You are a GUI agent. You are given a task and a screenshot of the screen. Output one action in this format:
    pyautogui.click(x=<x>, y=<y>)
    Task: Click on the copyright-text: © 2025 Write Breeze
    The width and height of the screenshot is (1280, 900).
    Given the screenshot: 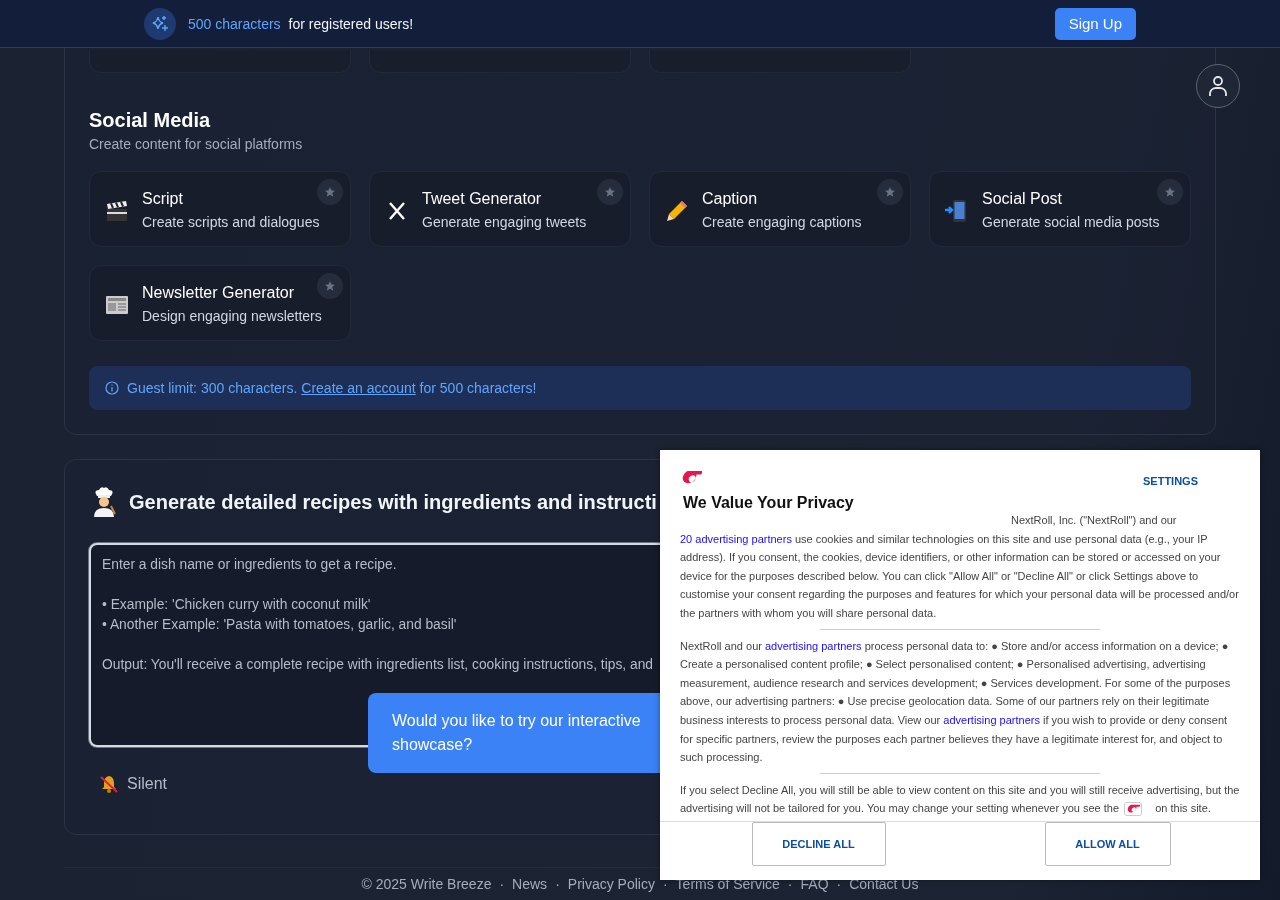 What is the action you would take?
    pyautogui.click(x=426, y=884)
    